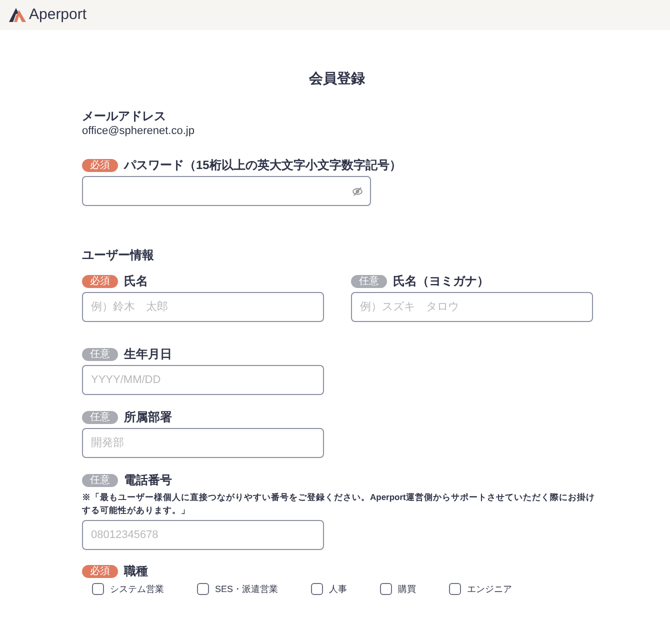  Describe the element at coordinates (136, 571) in the screenshot. I see `field-label: 職種` at that location.